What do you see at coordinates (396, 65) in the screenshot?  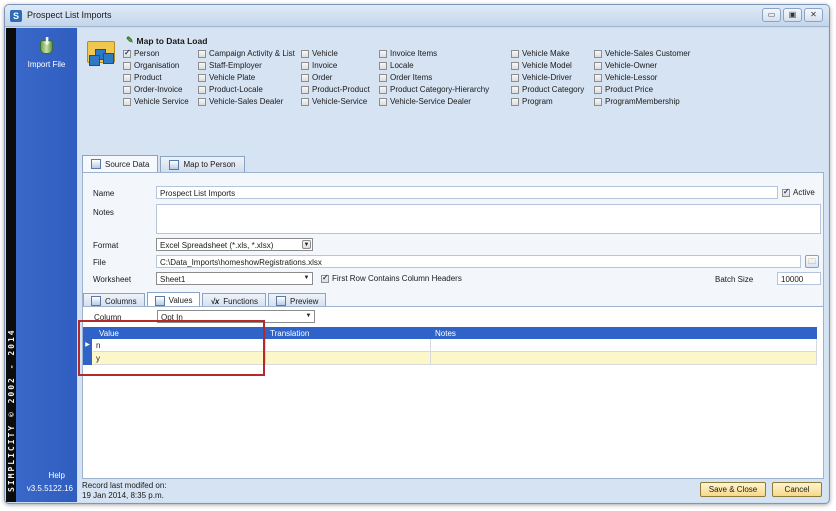 I see `entity-checkbox: Locale` at bounding box center [396, 65].